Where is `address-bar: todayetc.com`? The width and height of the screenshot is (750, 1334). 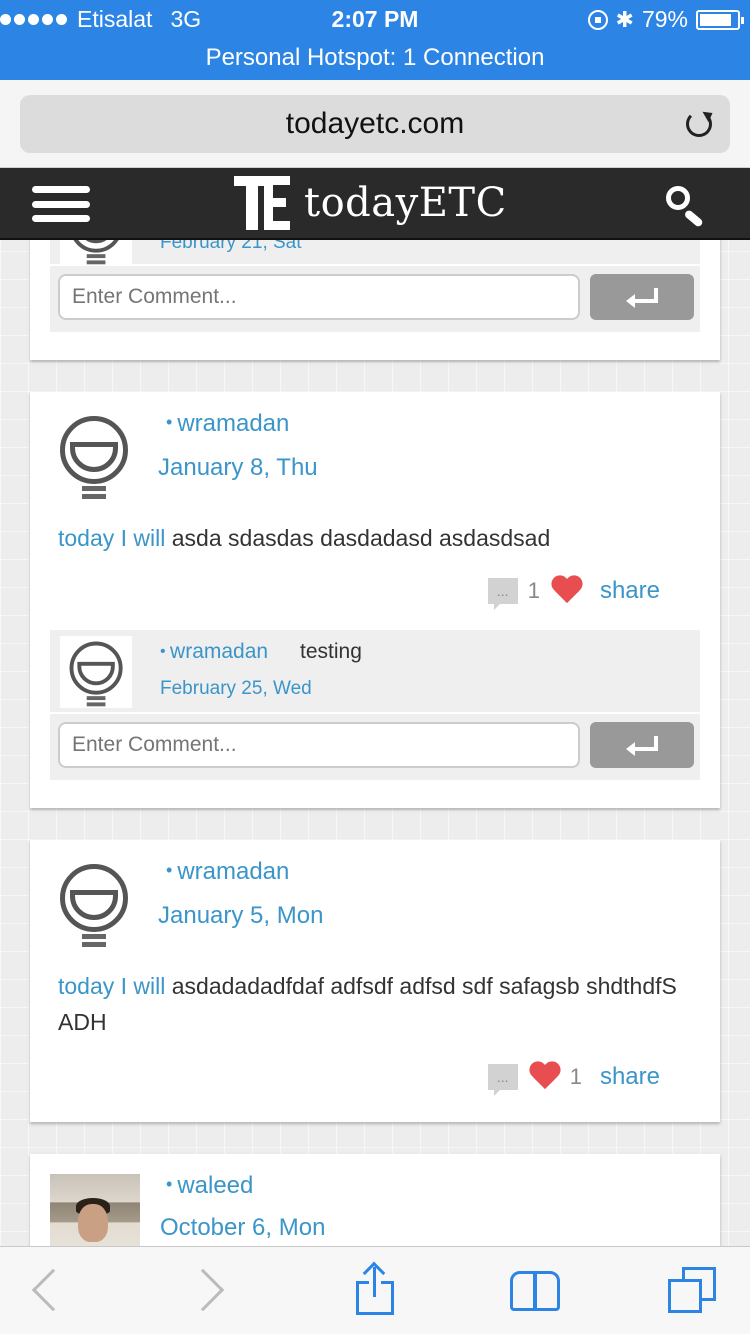 address-bar: todayetc.com is located at coordinates (375, 124).